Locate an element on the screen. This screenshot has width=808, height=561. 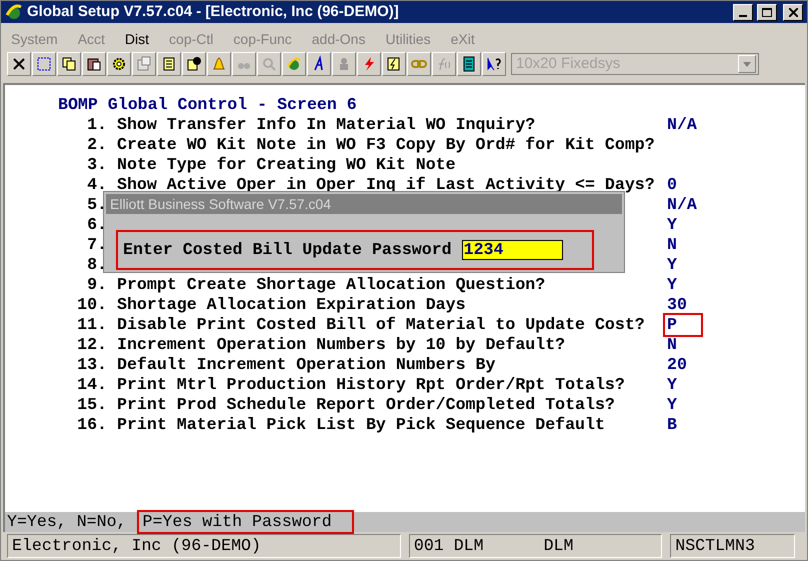
item-number: 1. is located at coordinates (96, 125).